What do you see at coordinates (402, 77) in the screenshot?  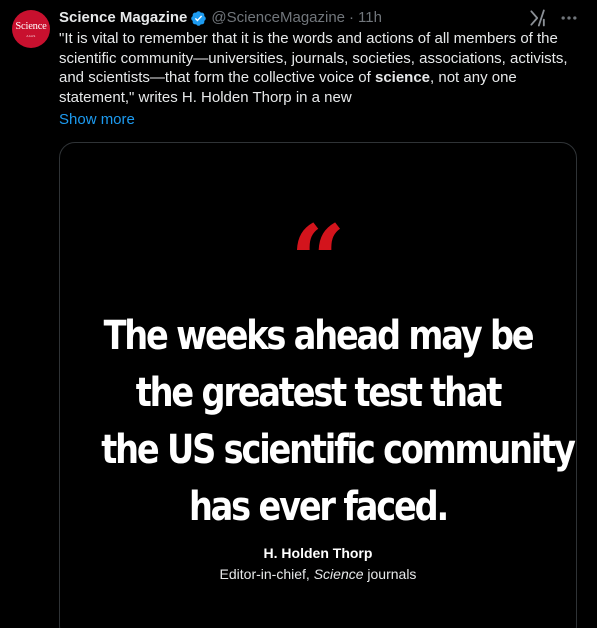 I see `tweet-text-hashtag-science: science` at bounding box center [402, 77].